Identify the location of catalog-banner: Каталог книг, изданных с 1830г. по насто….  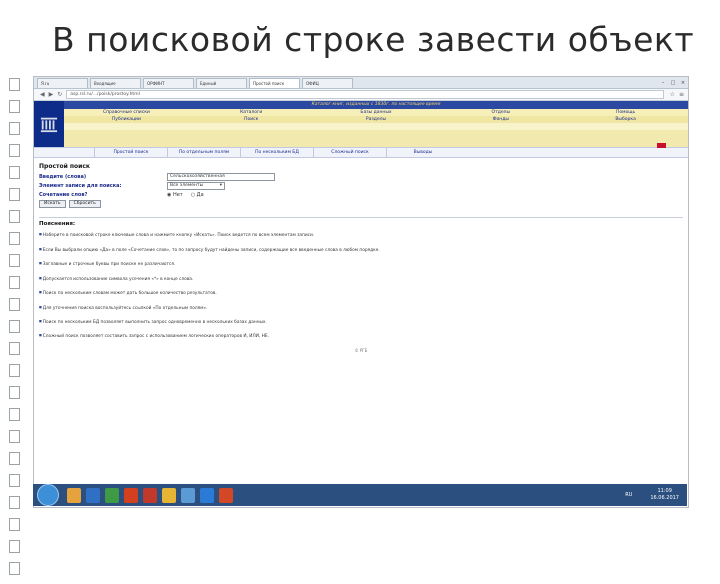
(376, 105).